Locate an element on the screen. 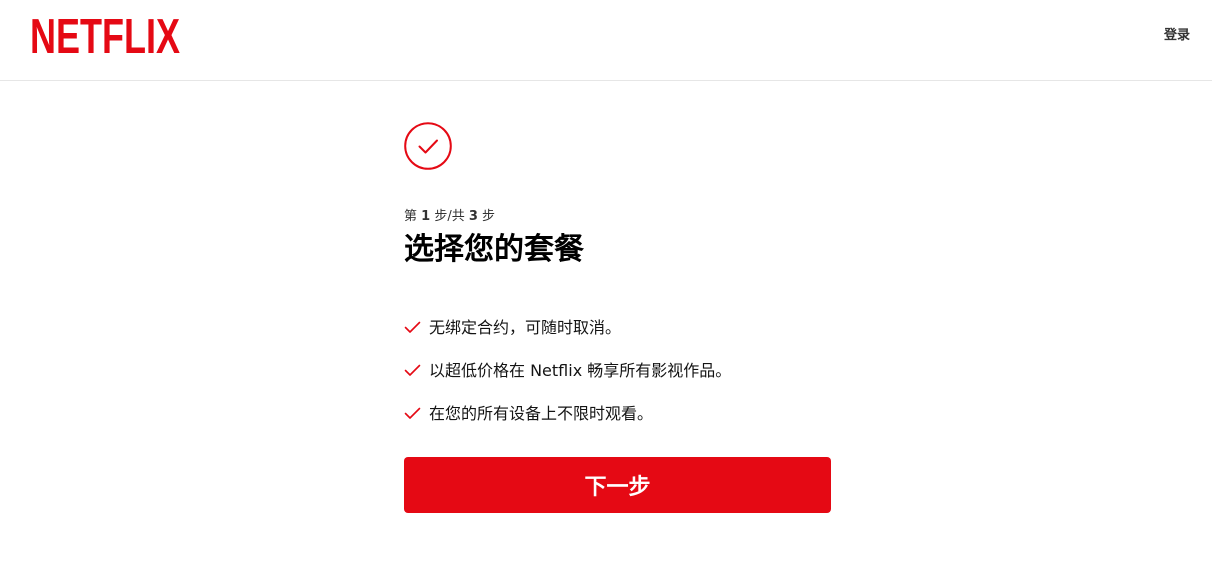 The height and width of the screenshot is (570, 1212). step-prefix: 第 is located at coordinates (413, 216).